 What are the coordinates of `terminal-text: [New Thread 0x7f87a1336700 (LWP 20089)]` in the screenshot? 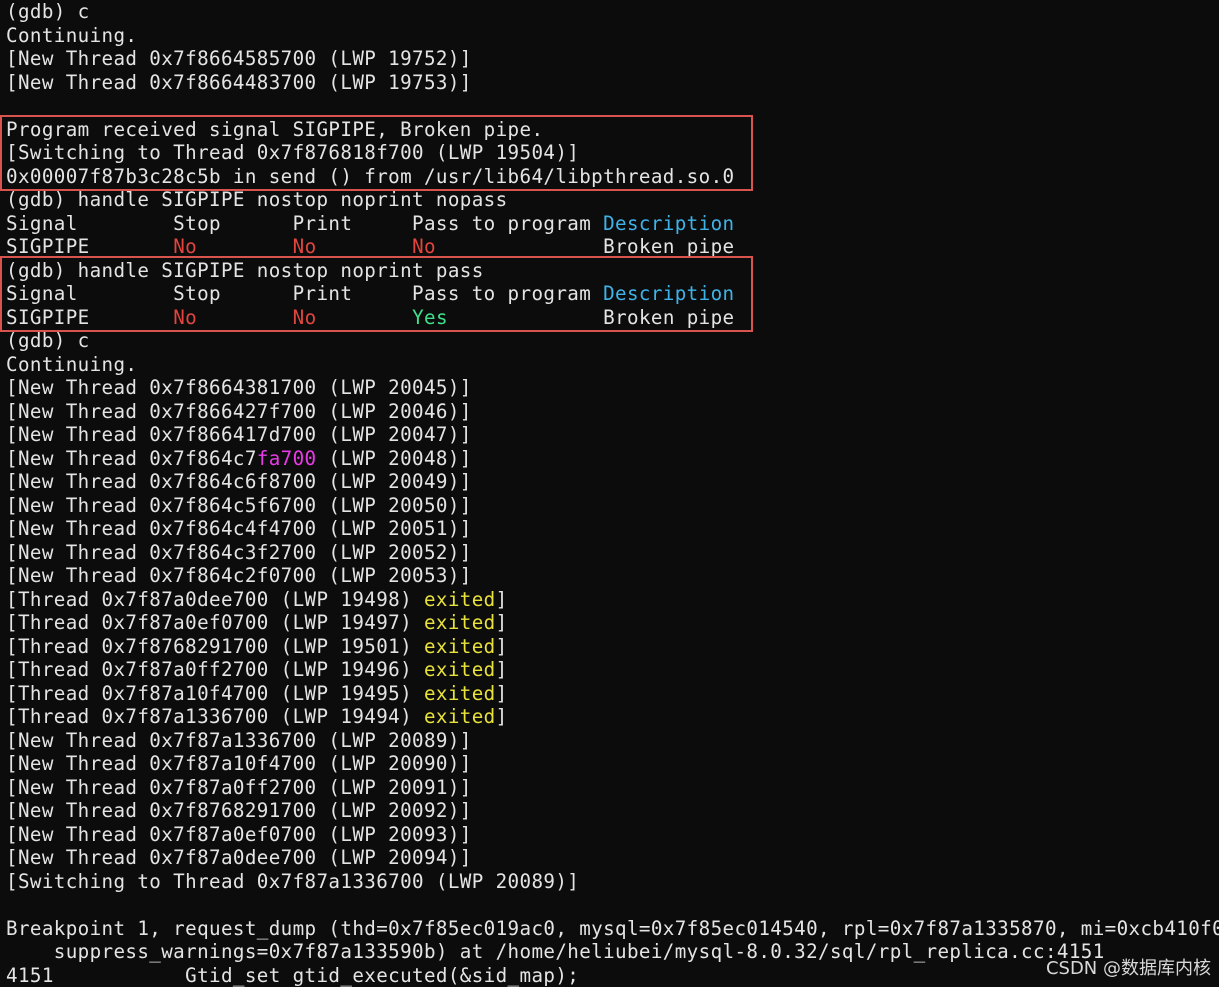 It's located at (239, 740).